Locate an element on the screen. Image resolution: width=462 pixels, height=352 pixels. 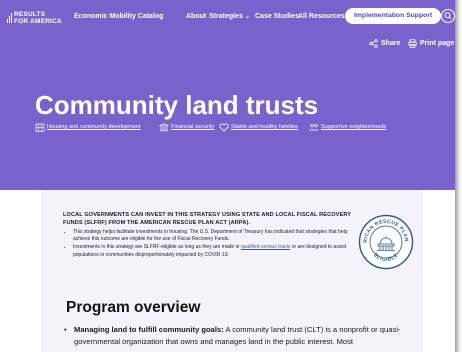
catalog-home-link: Economic Mobility Catalog is located at coordinates (118, 16).